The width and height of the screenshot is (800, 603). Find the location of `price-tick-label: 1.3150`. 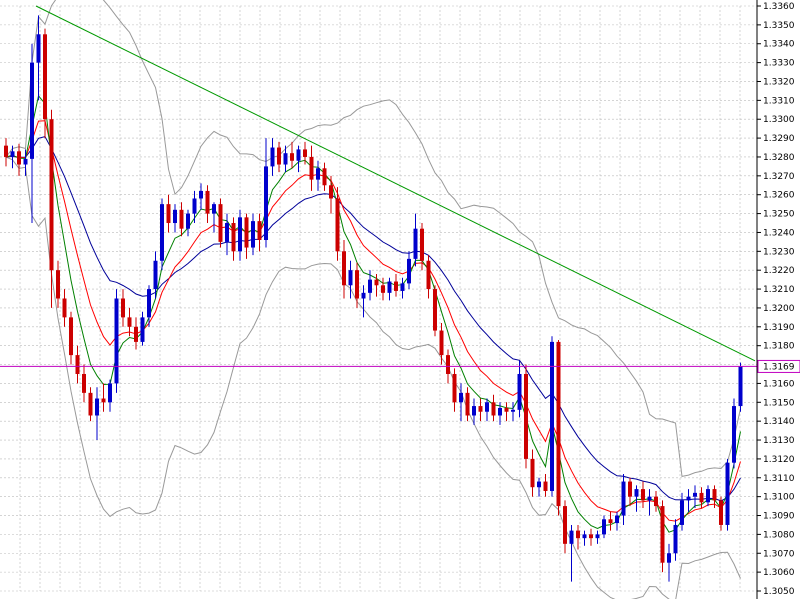

price-tick-label: 1.3150 is located at coordinates (779, 403).